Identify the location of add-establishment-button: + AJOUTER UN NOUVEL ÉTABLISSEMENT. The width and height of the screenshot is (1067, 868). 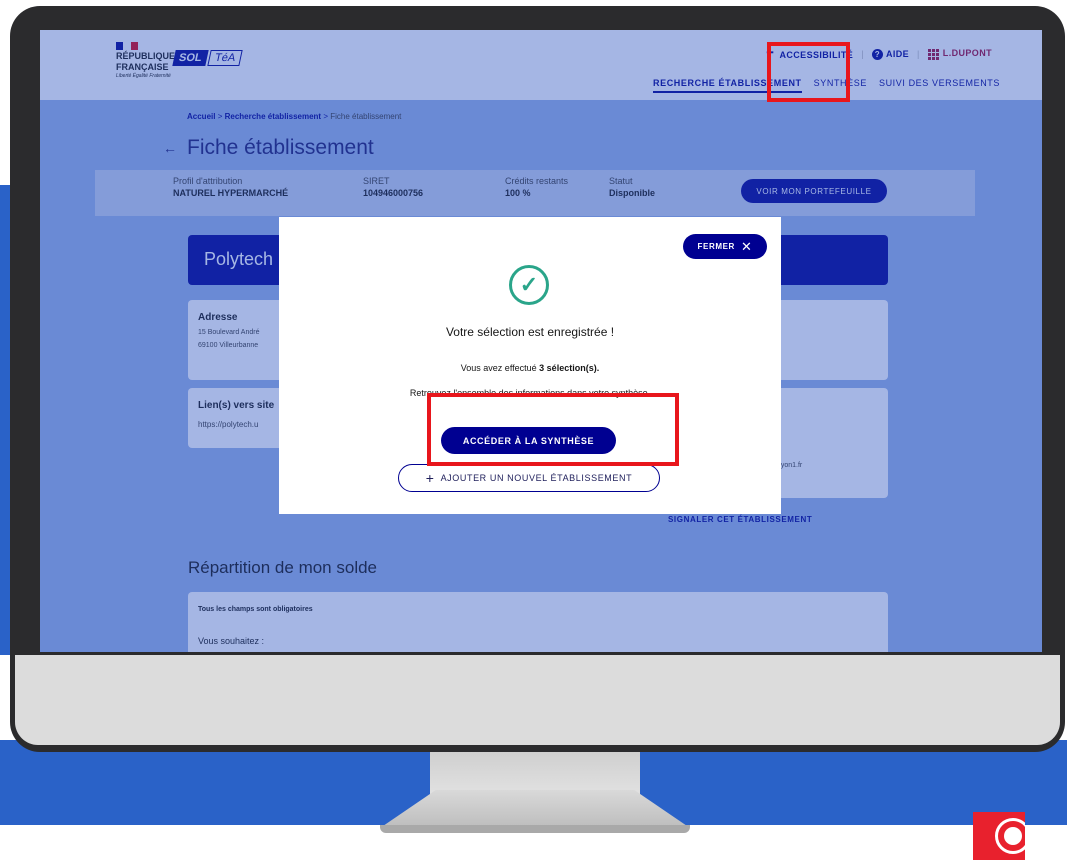
(529, 478).